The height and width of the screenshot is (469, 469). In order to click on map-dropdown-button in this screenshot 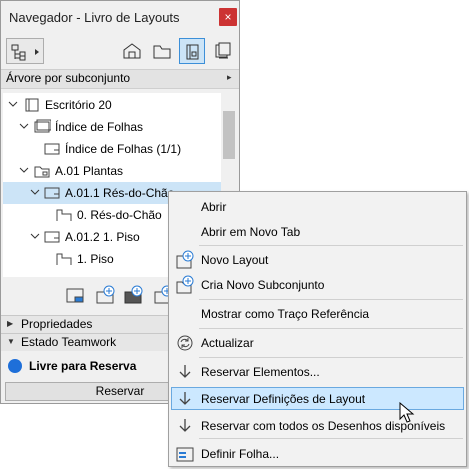, I will do `click(25, 51)`.